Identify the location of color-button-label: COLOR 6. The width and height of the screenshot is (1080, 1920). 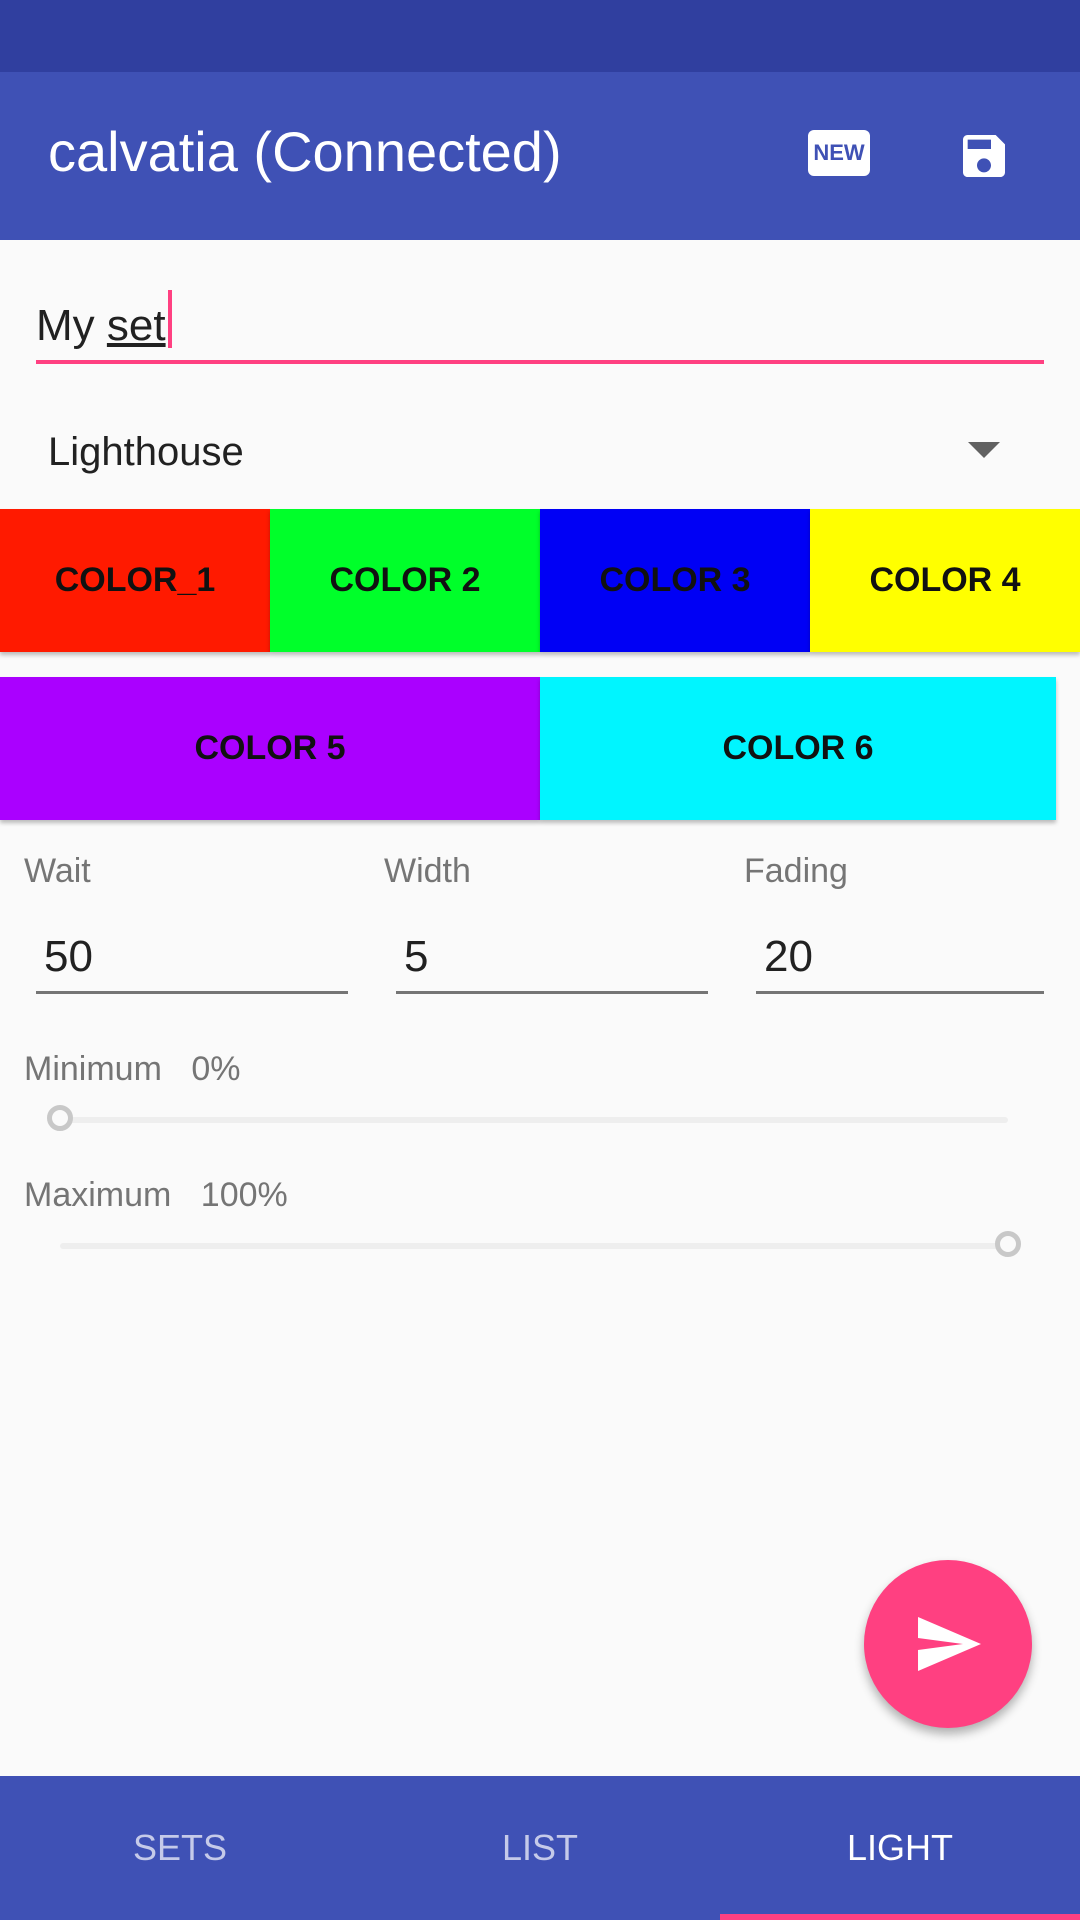
(798, 748).